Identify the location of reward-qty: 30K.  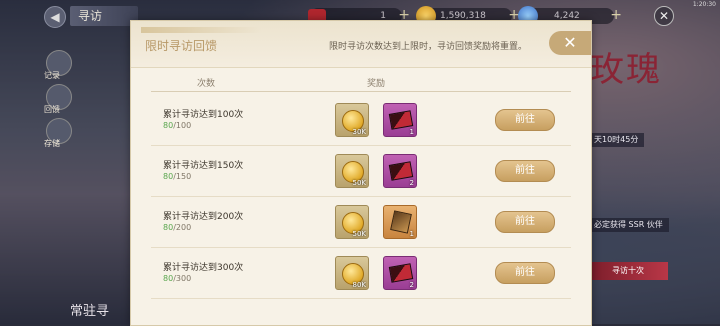
(359, 132).